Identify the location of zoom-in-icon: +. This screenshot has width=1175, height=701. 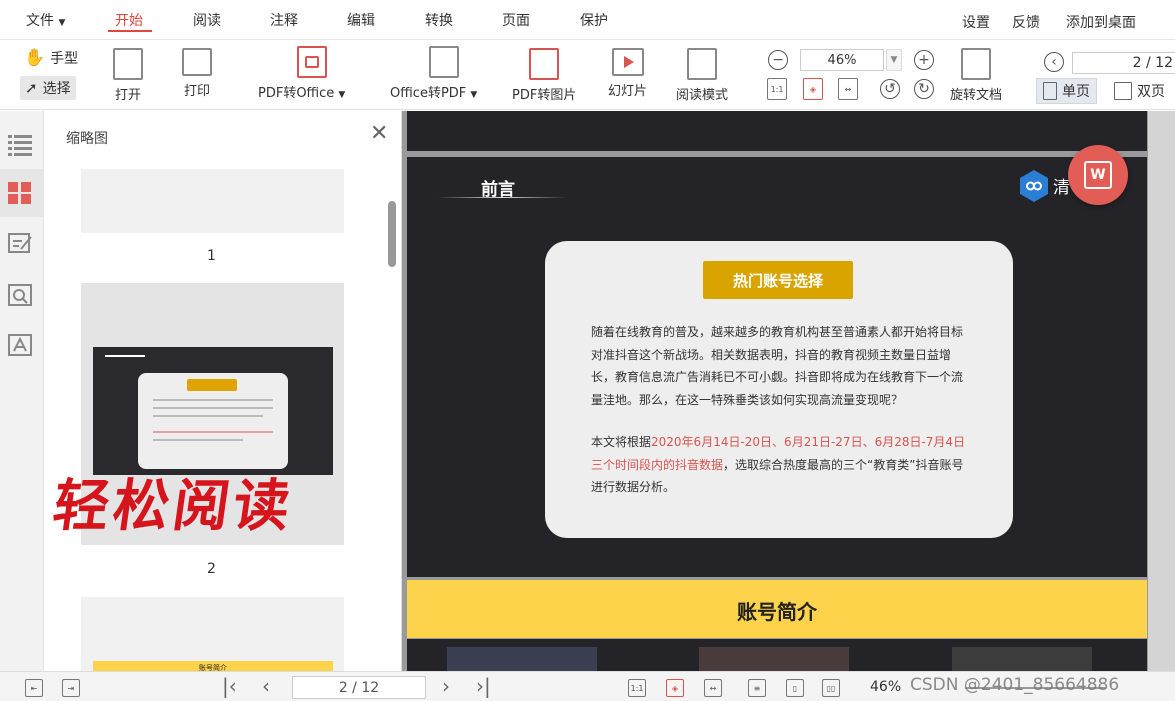
(924, 60).